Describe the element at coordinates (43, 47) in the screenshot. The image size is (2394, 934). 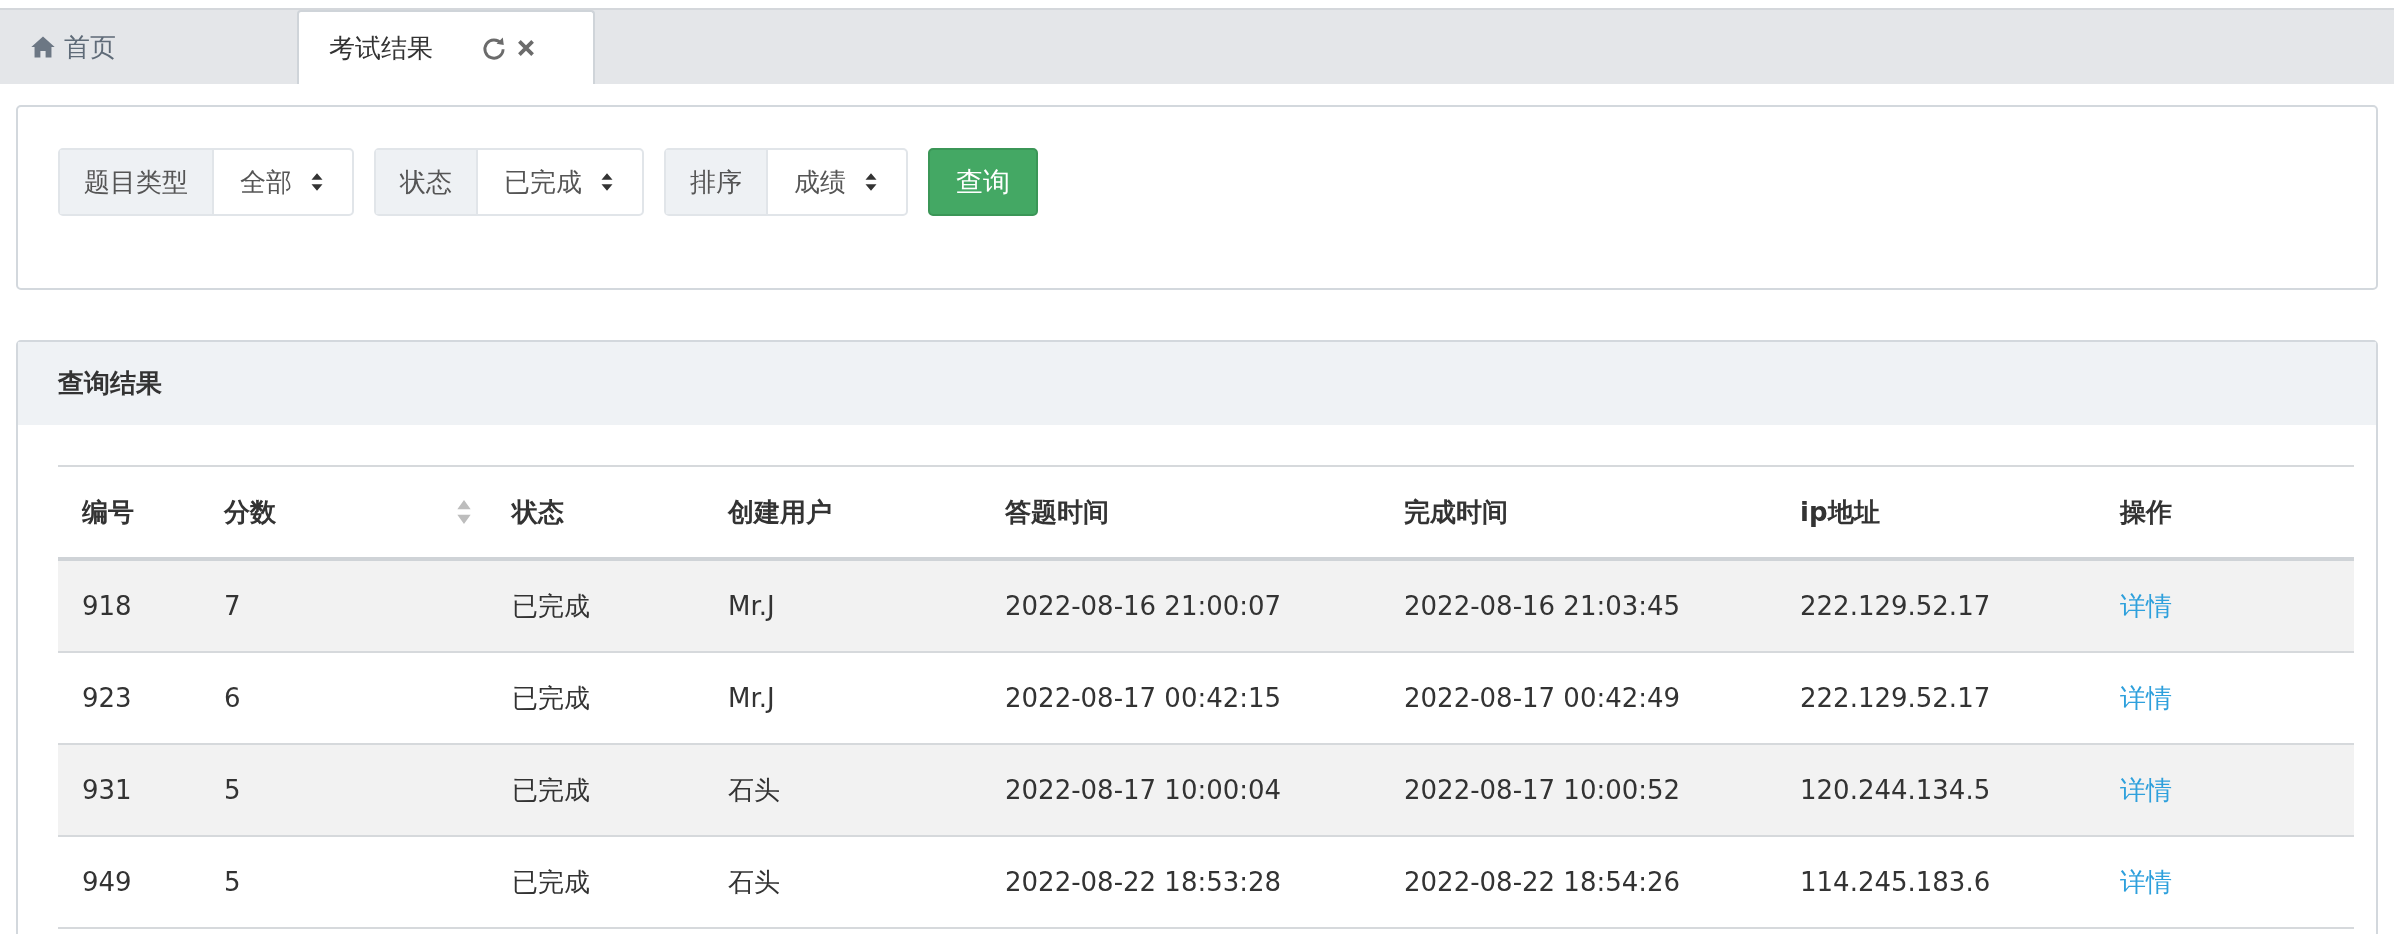
I see `home-icon` at that location.